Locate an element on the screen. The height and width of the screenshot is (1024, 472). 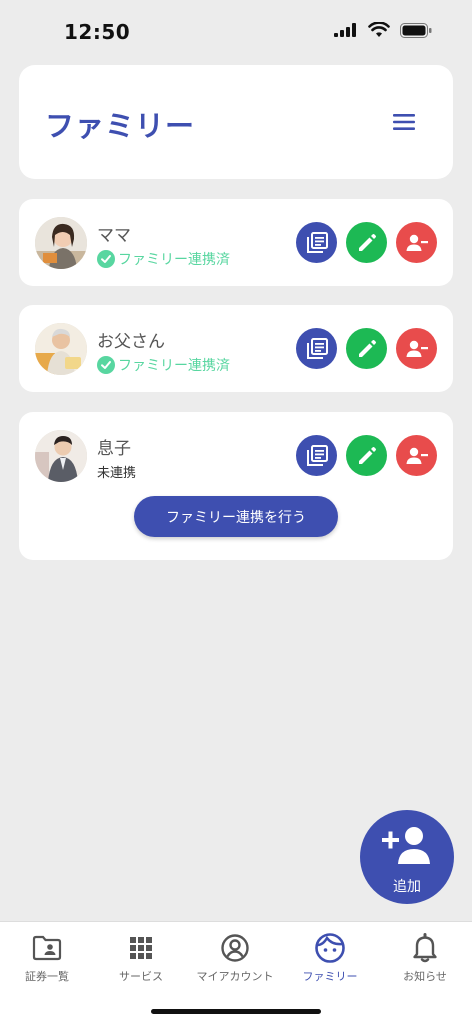
nav-item-my-account: マイアカウント is located at coordinates (235, 958).